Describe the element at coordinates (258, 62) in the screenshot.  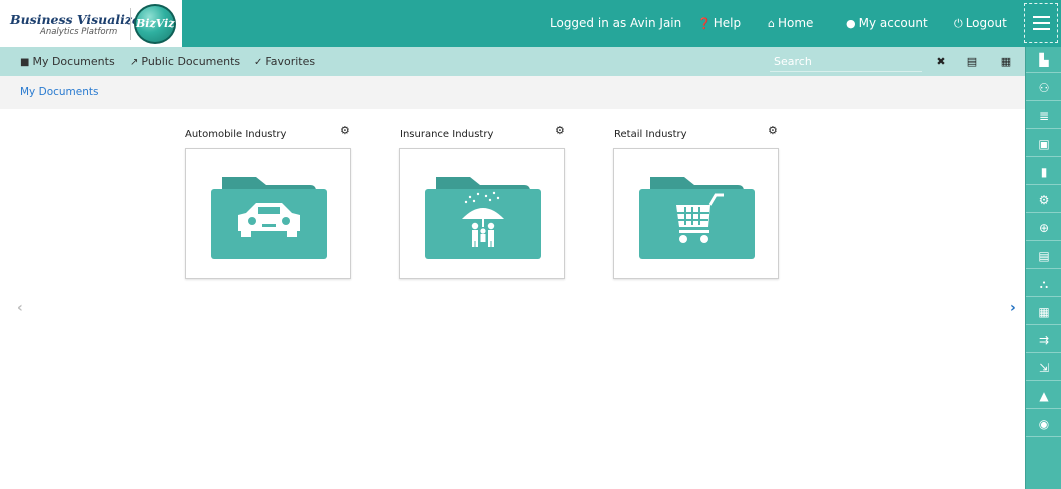
I see `favorite-check-icon: ✓` at that location.